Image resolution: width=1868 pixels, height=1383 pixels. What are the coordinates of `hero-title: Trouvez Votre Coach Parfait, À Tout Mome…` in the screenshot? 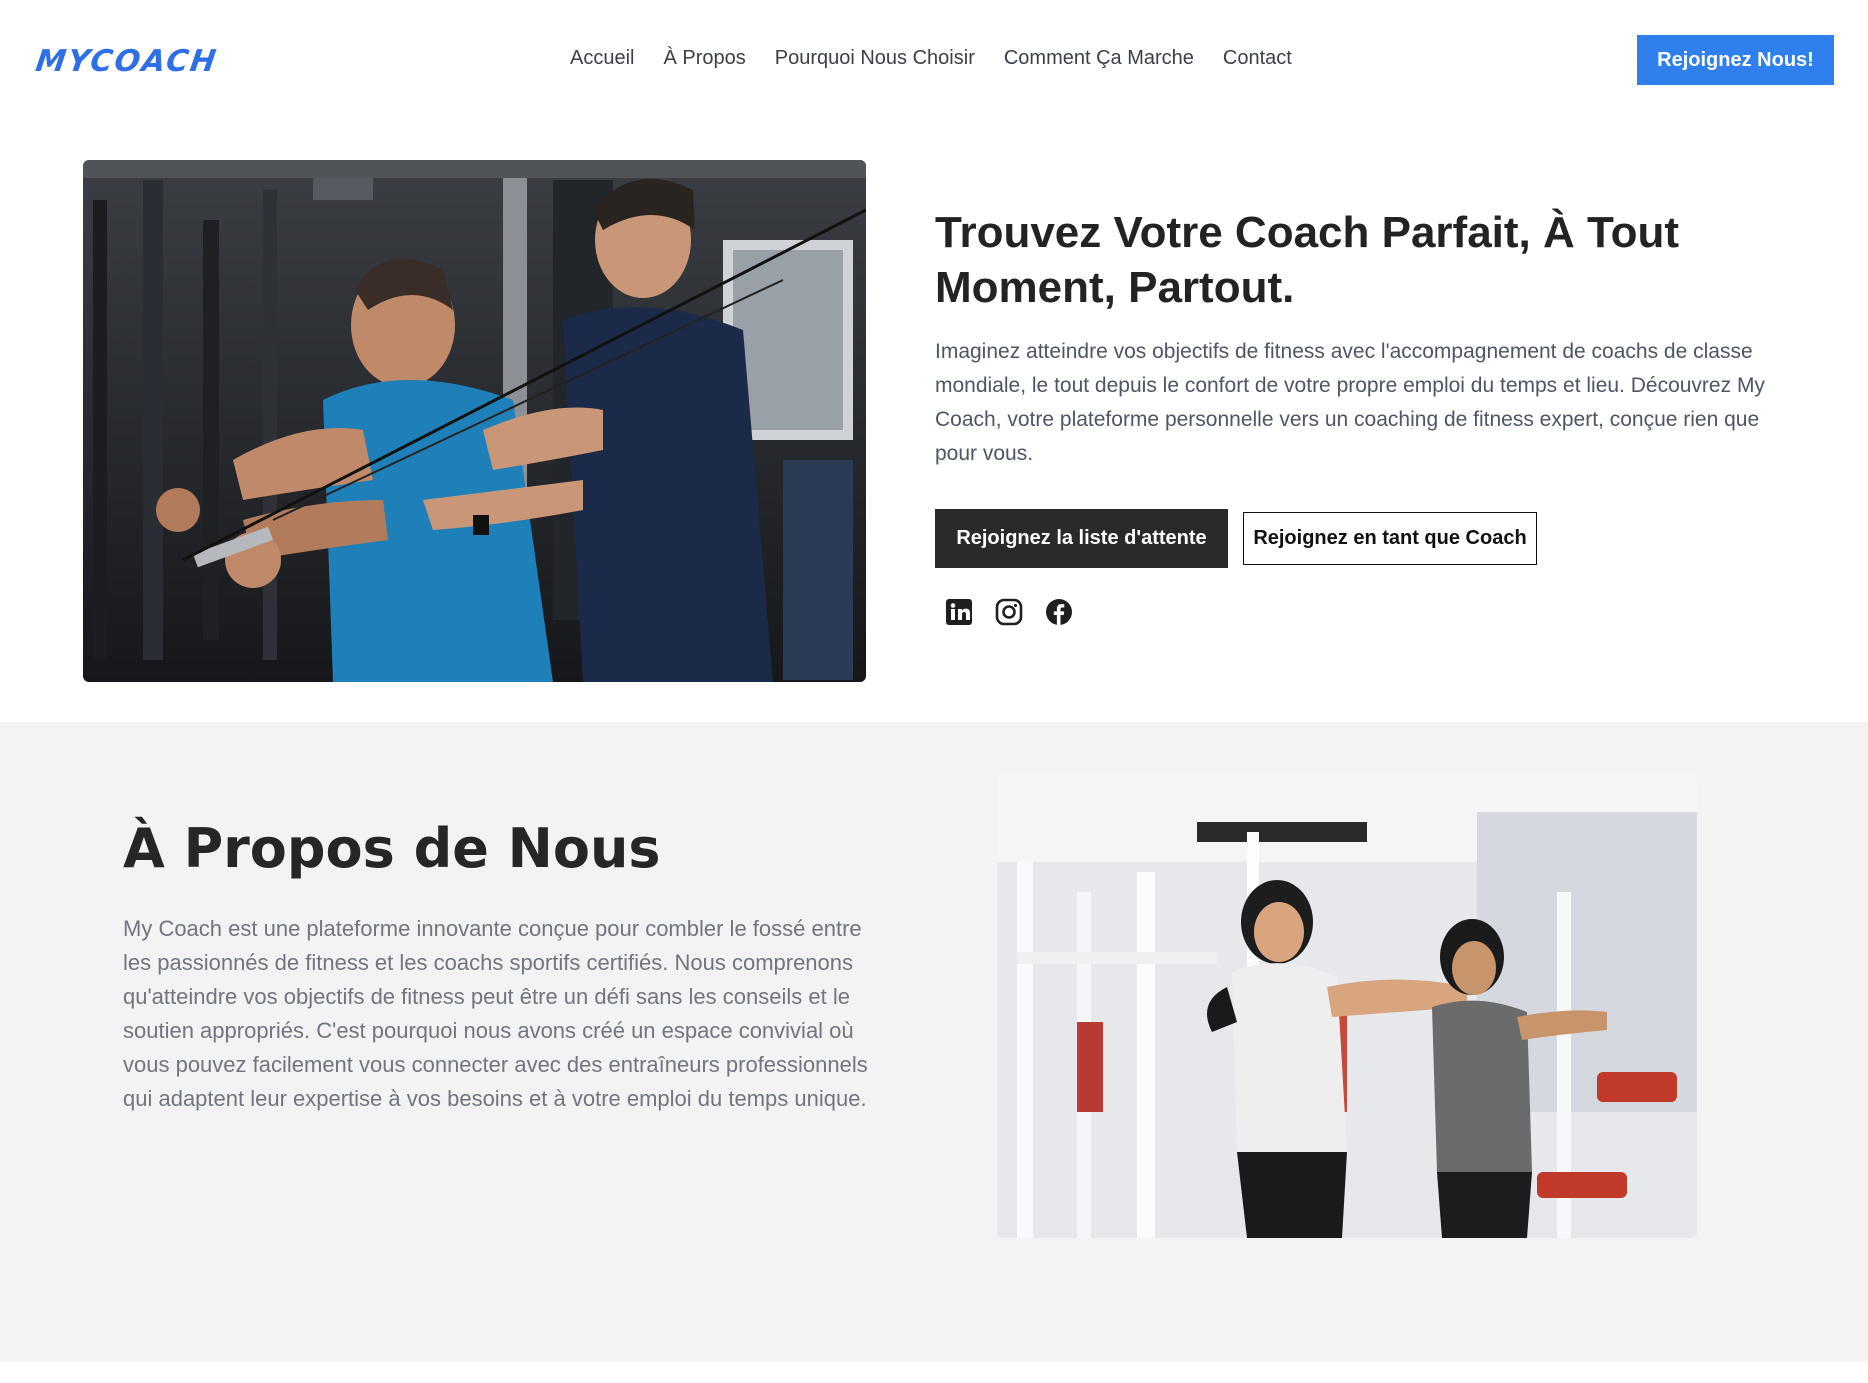 It's located at (1307, 260).